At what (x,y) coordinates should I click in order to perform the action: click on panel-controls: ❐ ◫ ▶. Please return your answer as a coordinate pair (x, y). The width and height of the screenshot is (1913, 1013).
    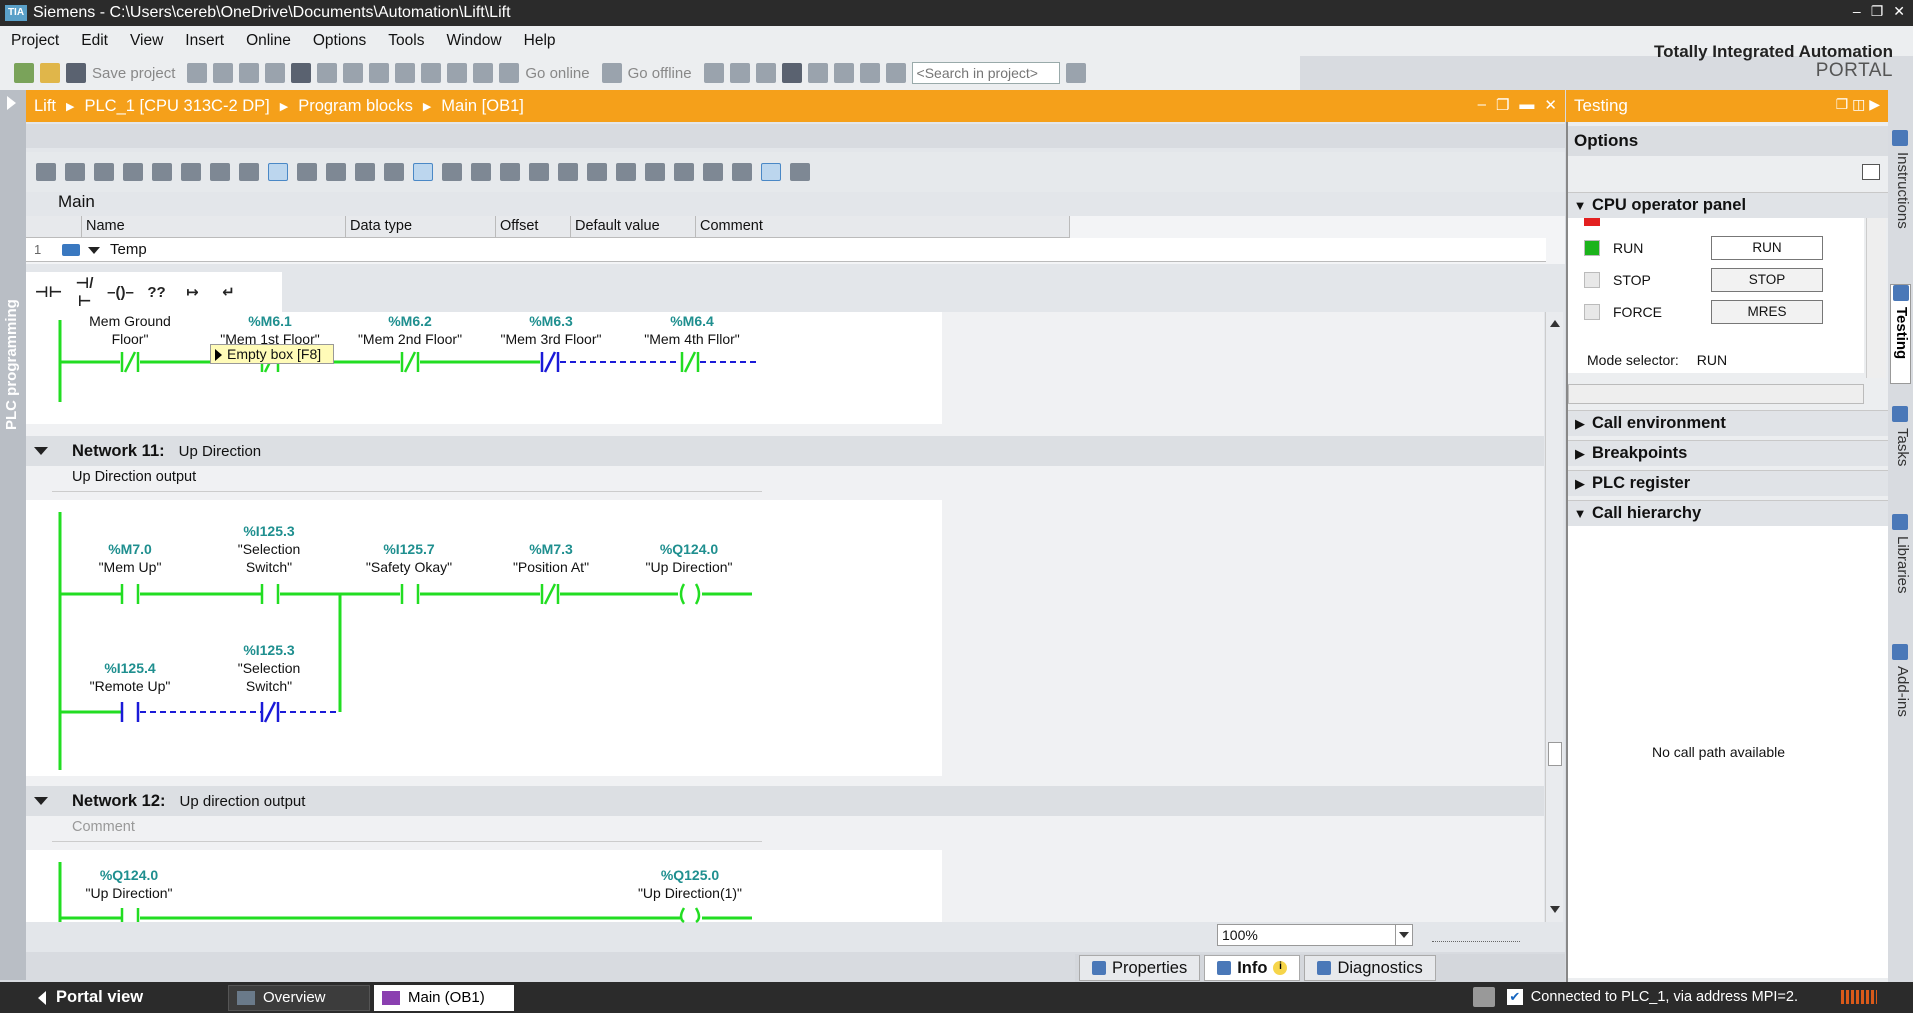
    Looking at the image, I should click on (1858, 104).